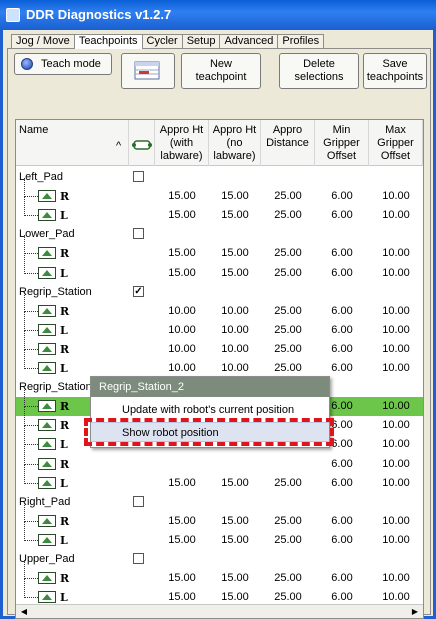 This screenshot has width=436, height=619. I want to click on group-row: Regrip_Station ✓, so click(219, 292).